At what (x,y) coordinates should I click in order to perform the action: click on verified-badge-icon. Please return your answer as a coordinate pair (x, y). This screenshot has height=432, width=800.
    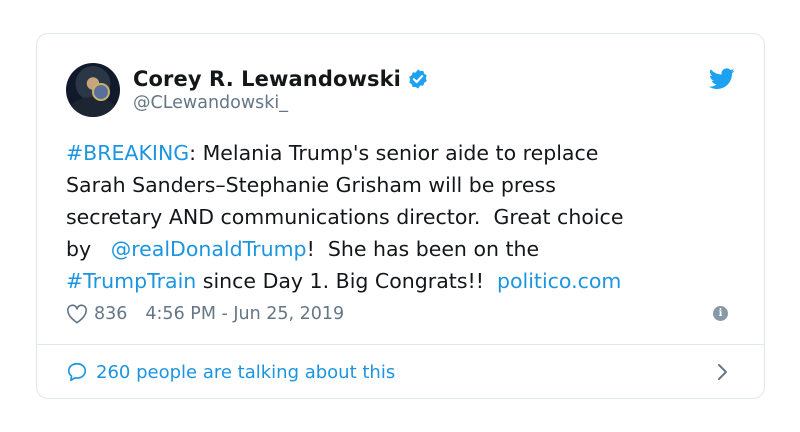
    Looking at the image, I should click on (418, 79).